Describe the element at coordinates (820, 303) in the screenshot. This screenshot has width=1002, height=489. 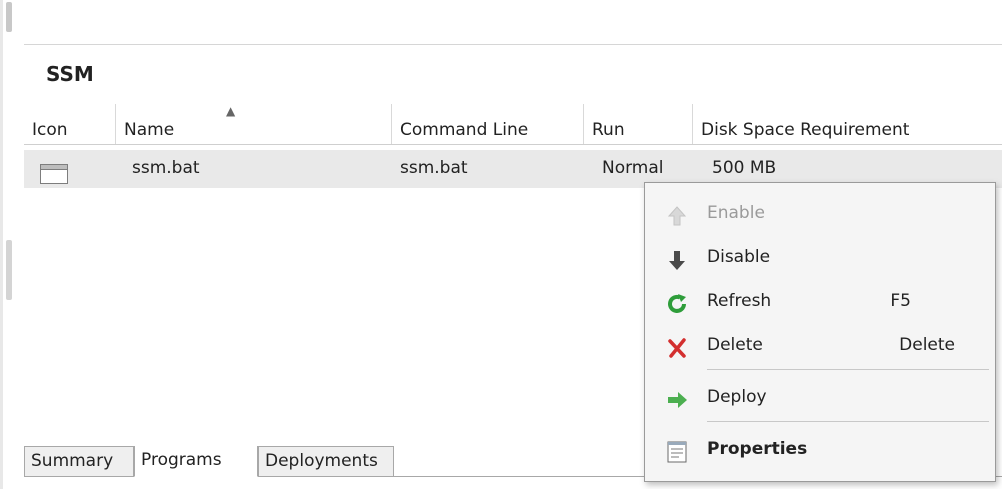
I see `menu-item-refresh: Refresh F5` at that location.